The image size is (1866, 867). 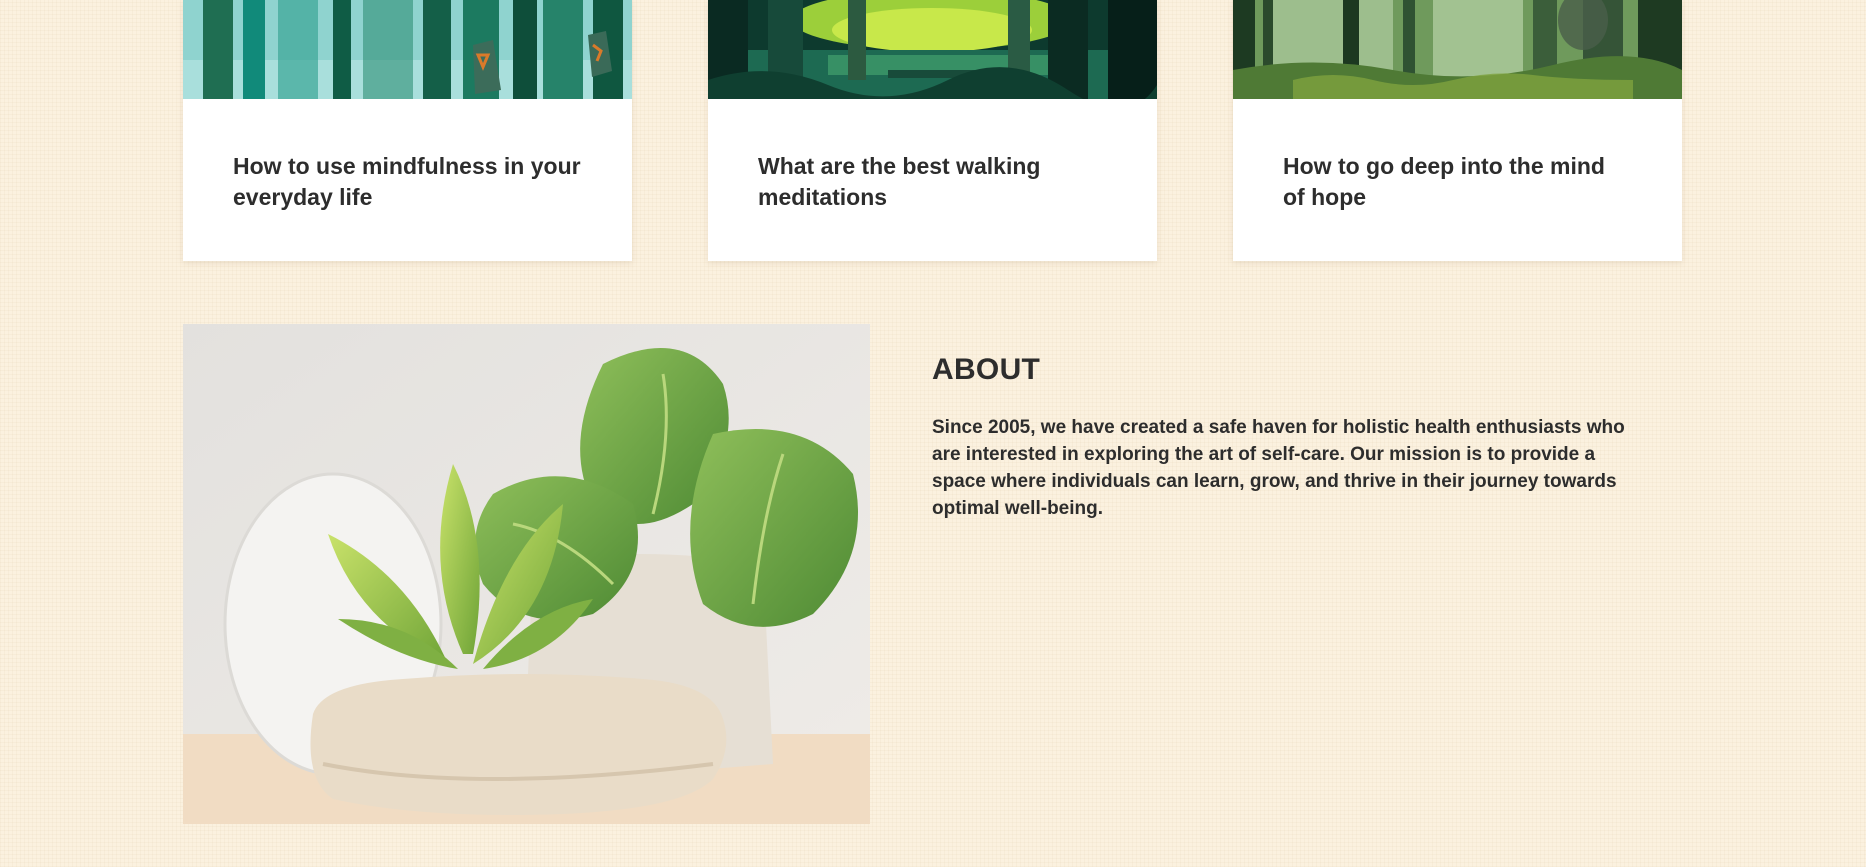 What do you see at coordinates (932, 156) in the screenshot?
I see `blog-card-title: What are the best walking meditations` at bounding box center [932, 156].